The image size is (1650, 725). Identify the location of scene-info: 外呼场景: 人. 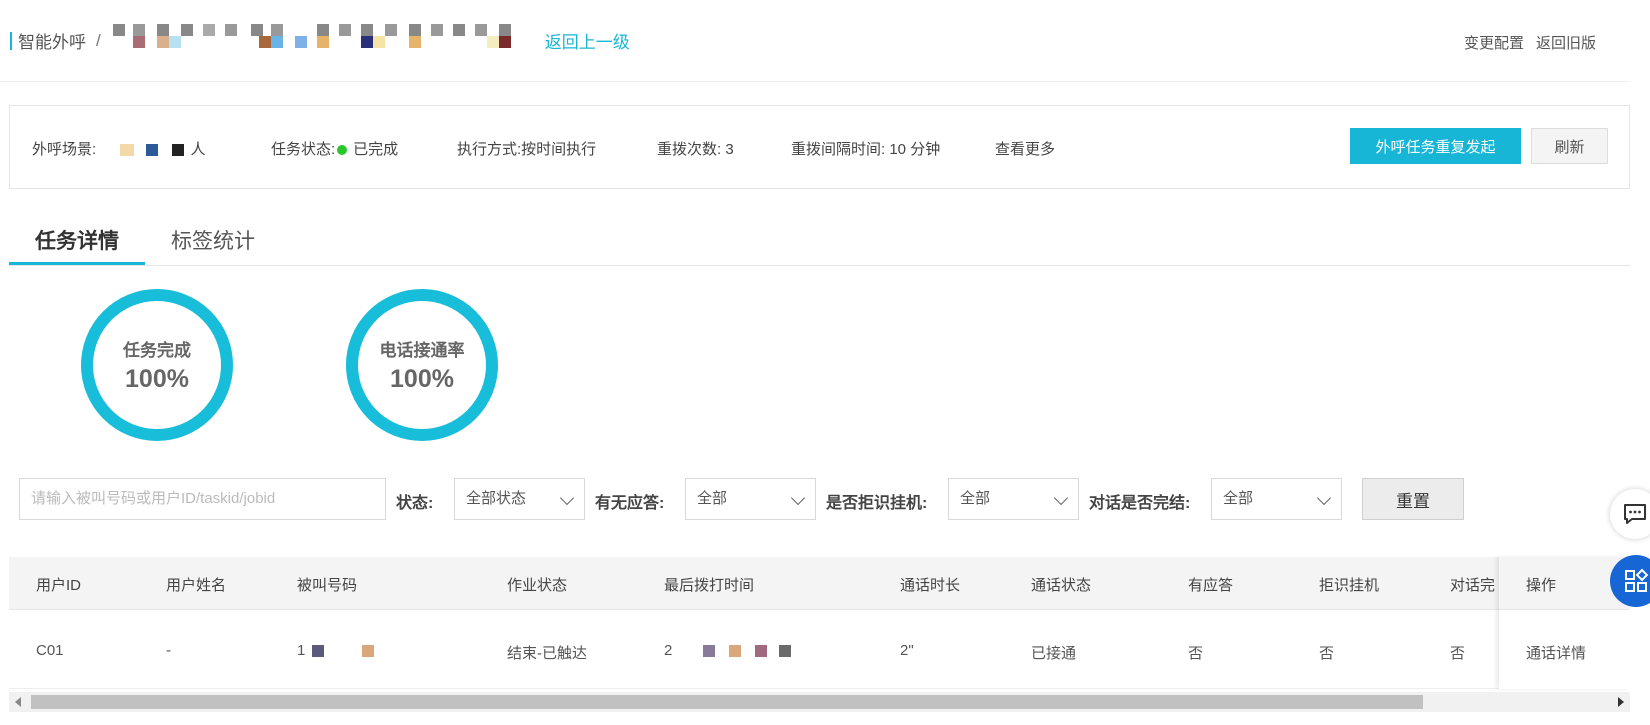
(119, 148).